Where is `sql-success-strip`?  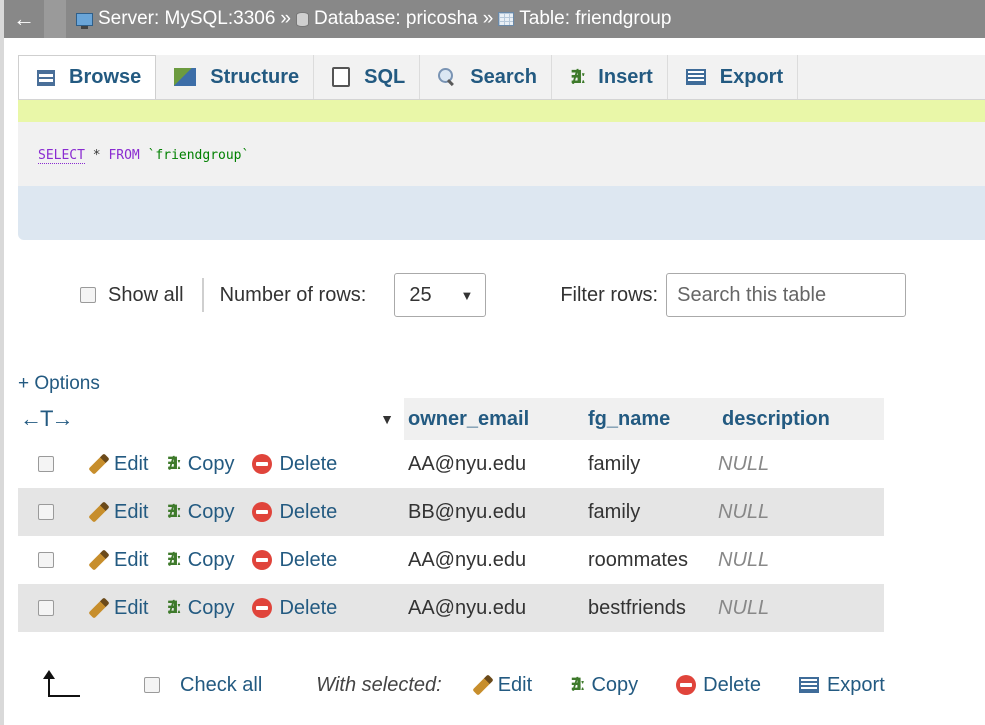 sql-success-strip is located at coordinates (501, 111).